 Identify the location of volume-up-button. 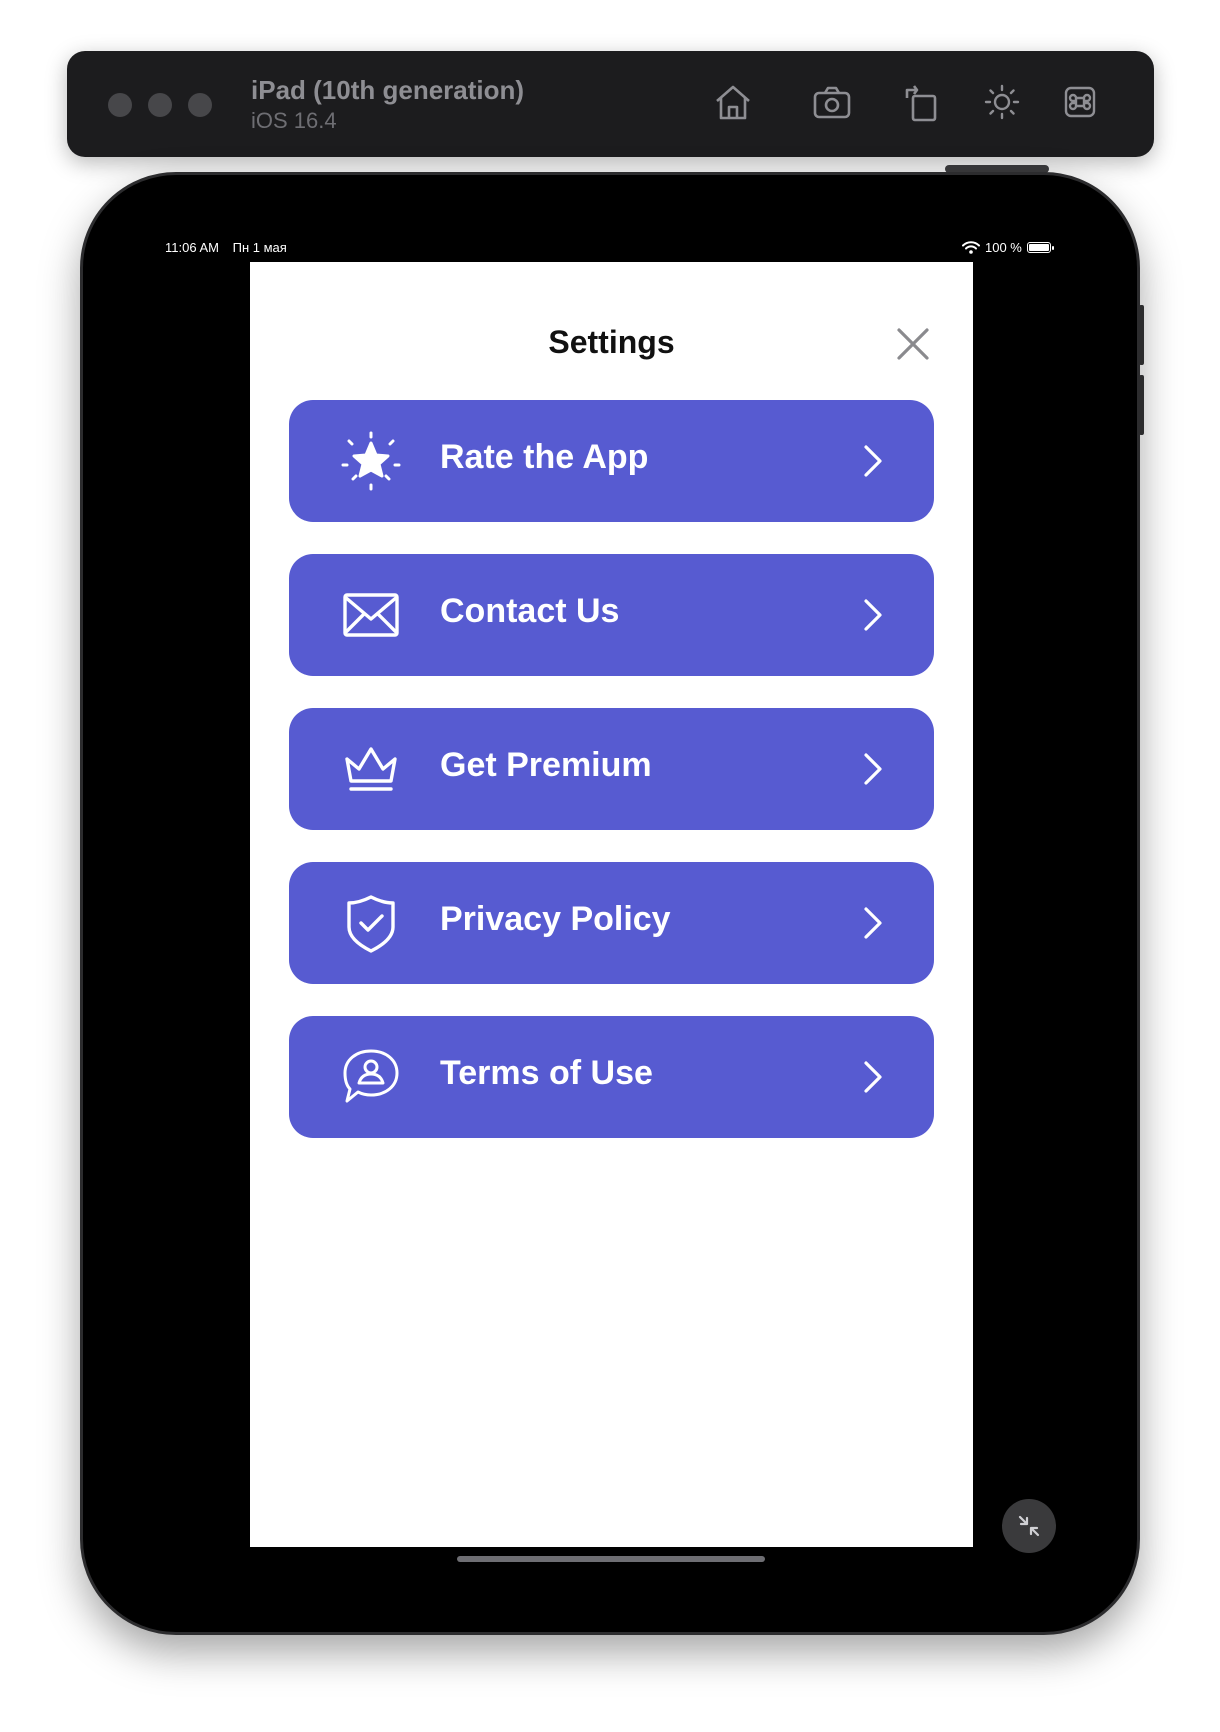
(1141, 335).